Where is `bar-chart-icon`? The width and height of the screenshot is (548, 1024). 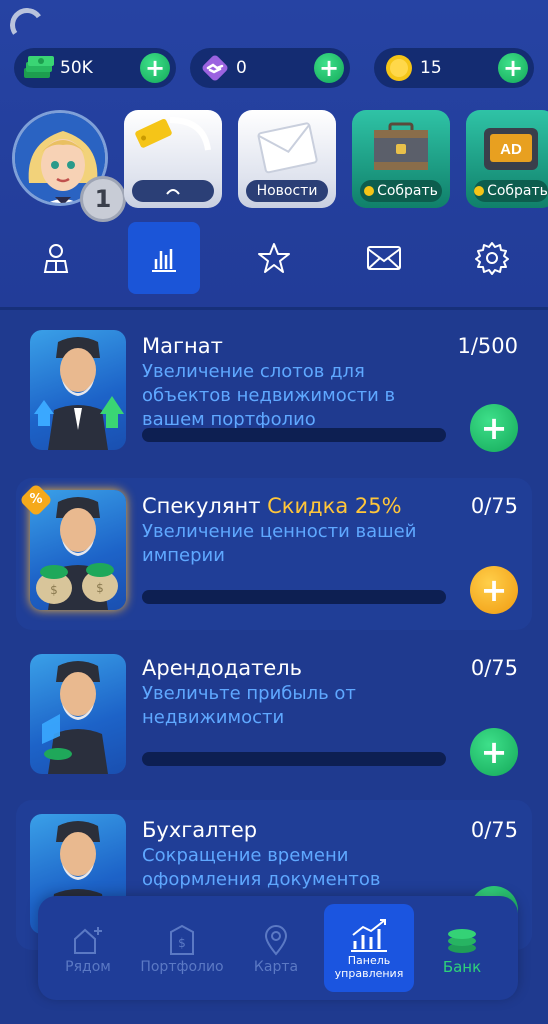
bar-chart-icon is located at coordinates (164, 260).